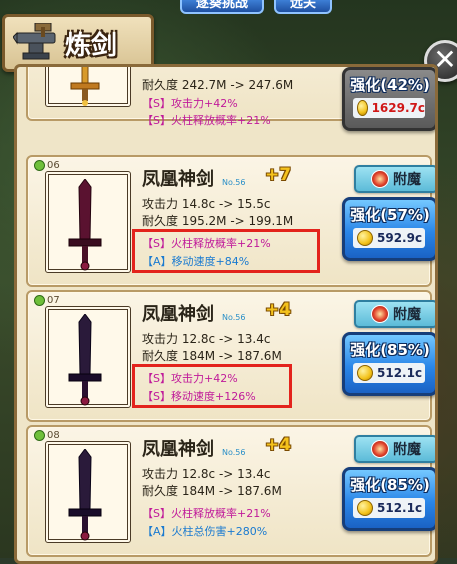 This screenshot has height=564, width=457. What do you see at coordinates (390, 85) in the screenshot?
I see `upgrade-label: 强化(42%)` at bounding box center [390, 85].